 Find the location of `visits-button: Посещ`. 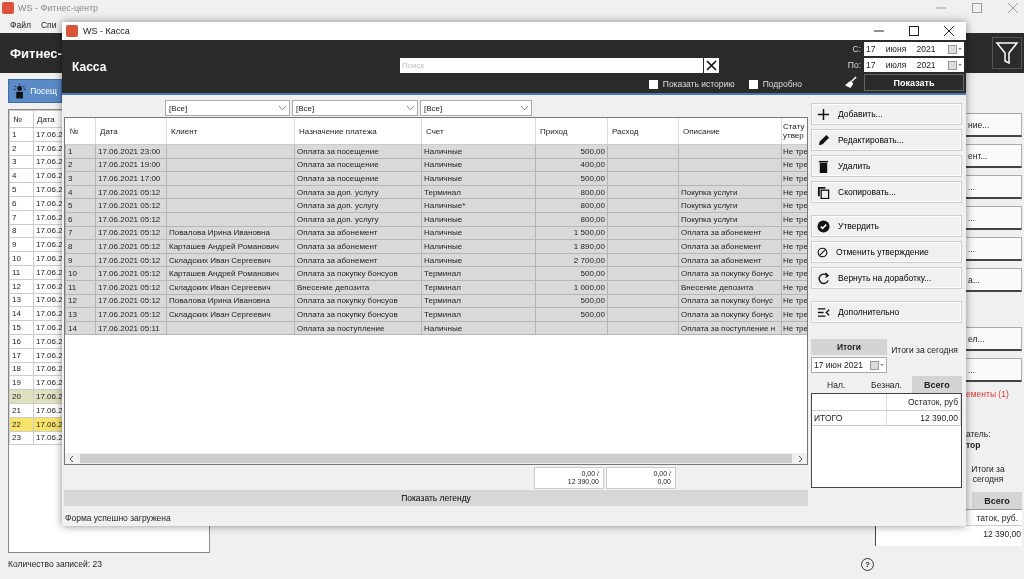

visits-button: Посещ is located at coordinates (35, 91).